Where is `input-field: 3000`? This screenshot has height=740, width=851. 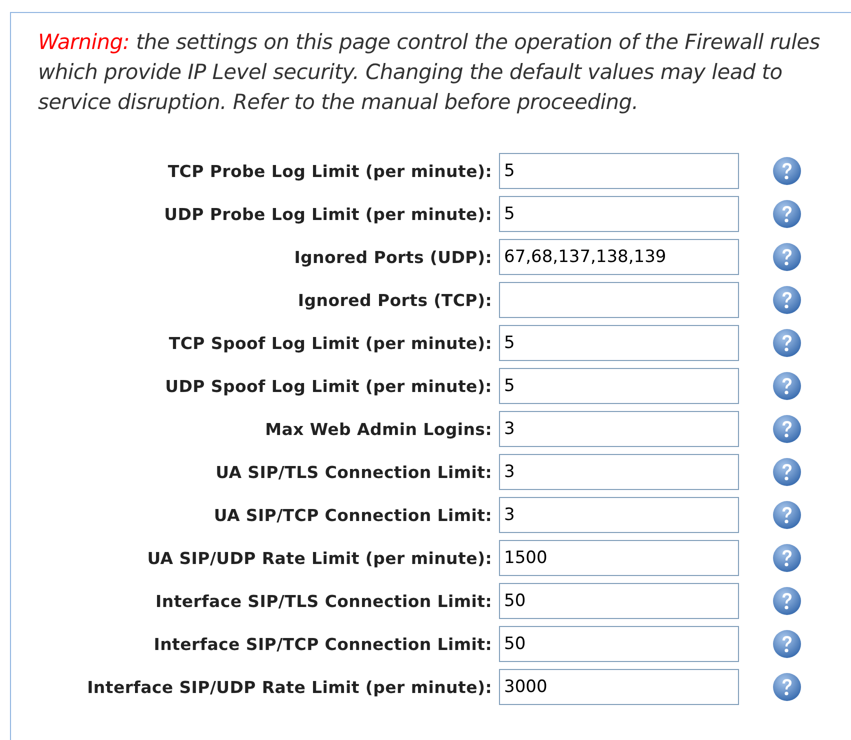 input-field: 3000 is located at coordinates (619, 687).